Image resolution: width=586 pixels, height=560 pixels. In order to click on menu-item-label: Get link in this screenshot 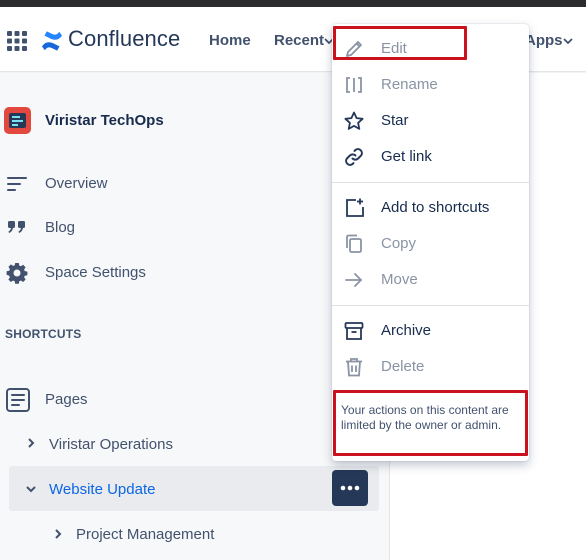, I will do `click(406, 156)`.